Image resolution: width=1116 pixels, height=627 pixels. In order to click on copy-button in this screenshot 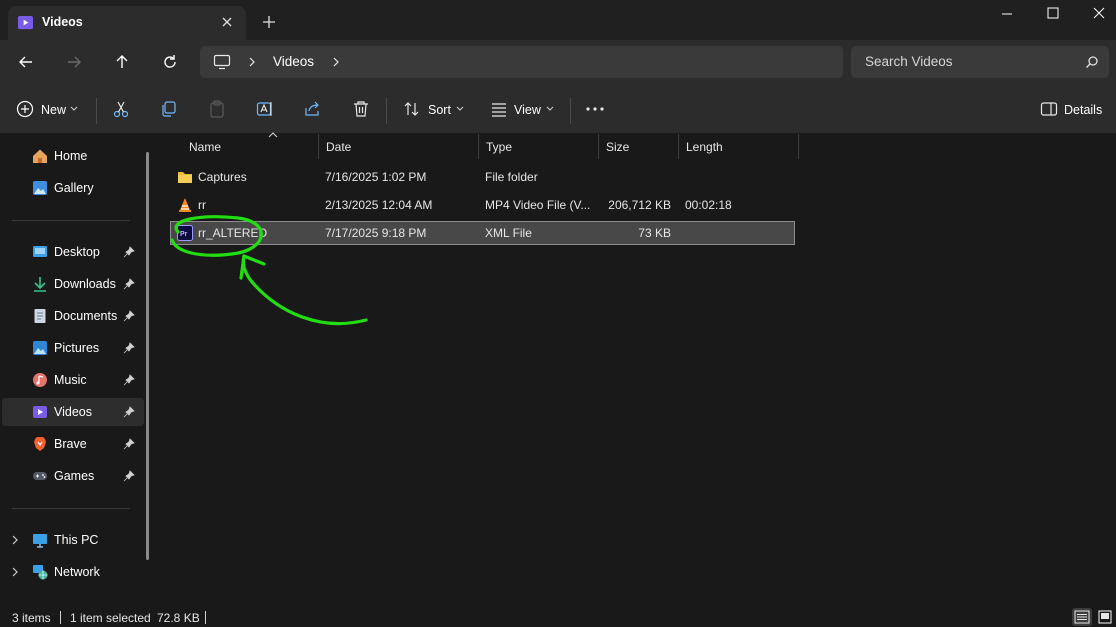, I will do `click(170, 110)`.